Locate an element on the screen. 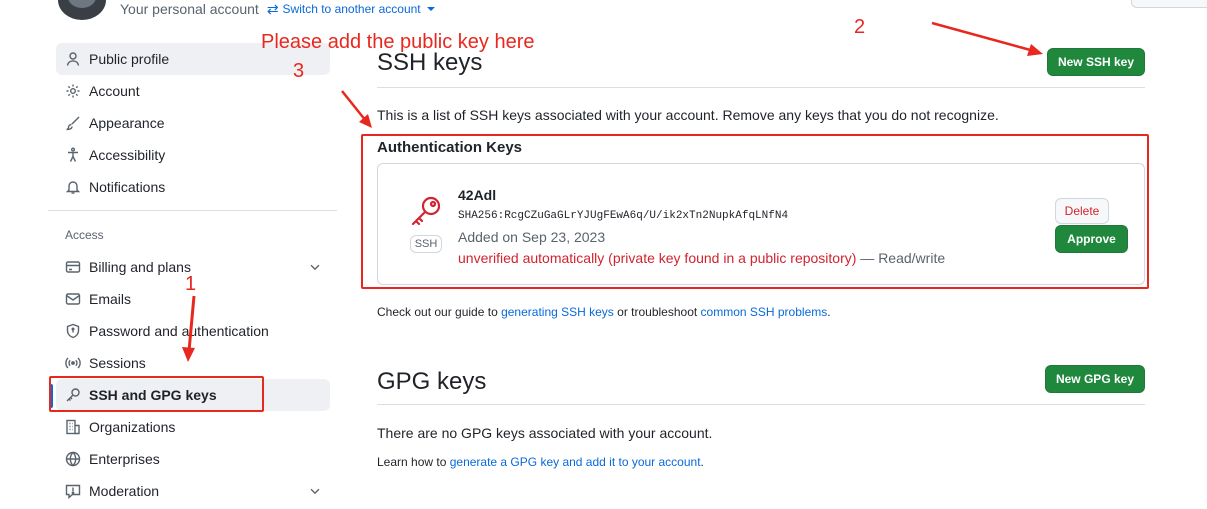 This screenshot has width=1207, height=509. gear-icon is located at coordinates (73, 91).